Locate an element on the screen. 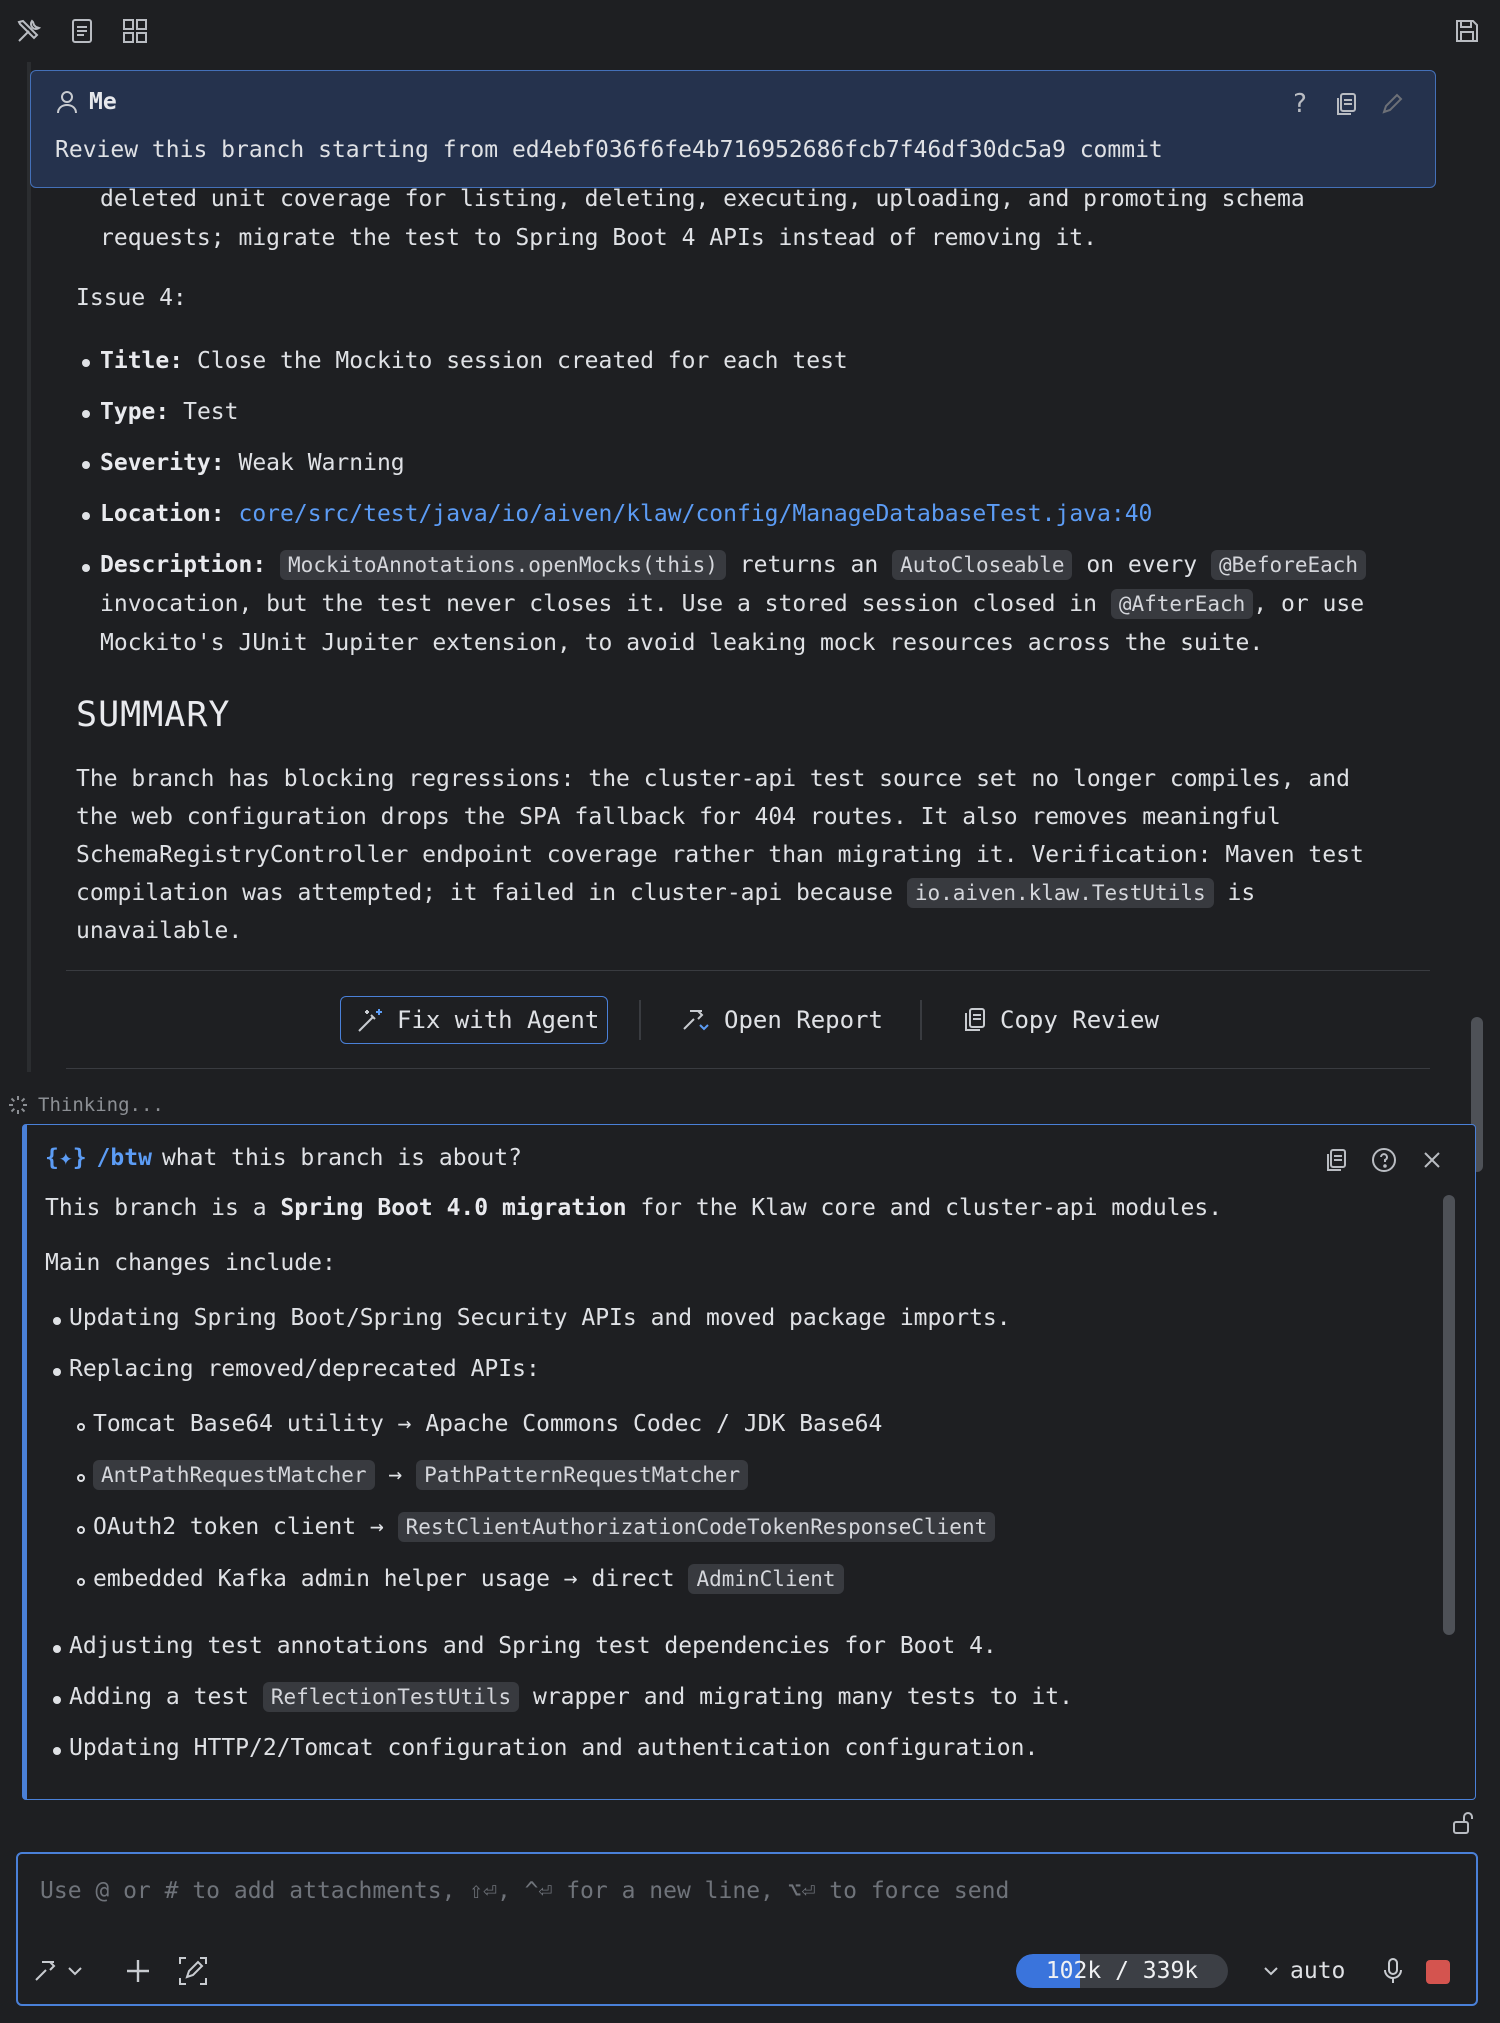 The height and width of the screenshot is (2023, 1500). field-label: Location: is located at coordinates (162, 514).